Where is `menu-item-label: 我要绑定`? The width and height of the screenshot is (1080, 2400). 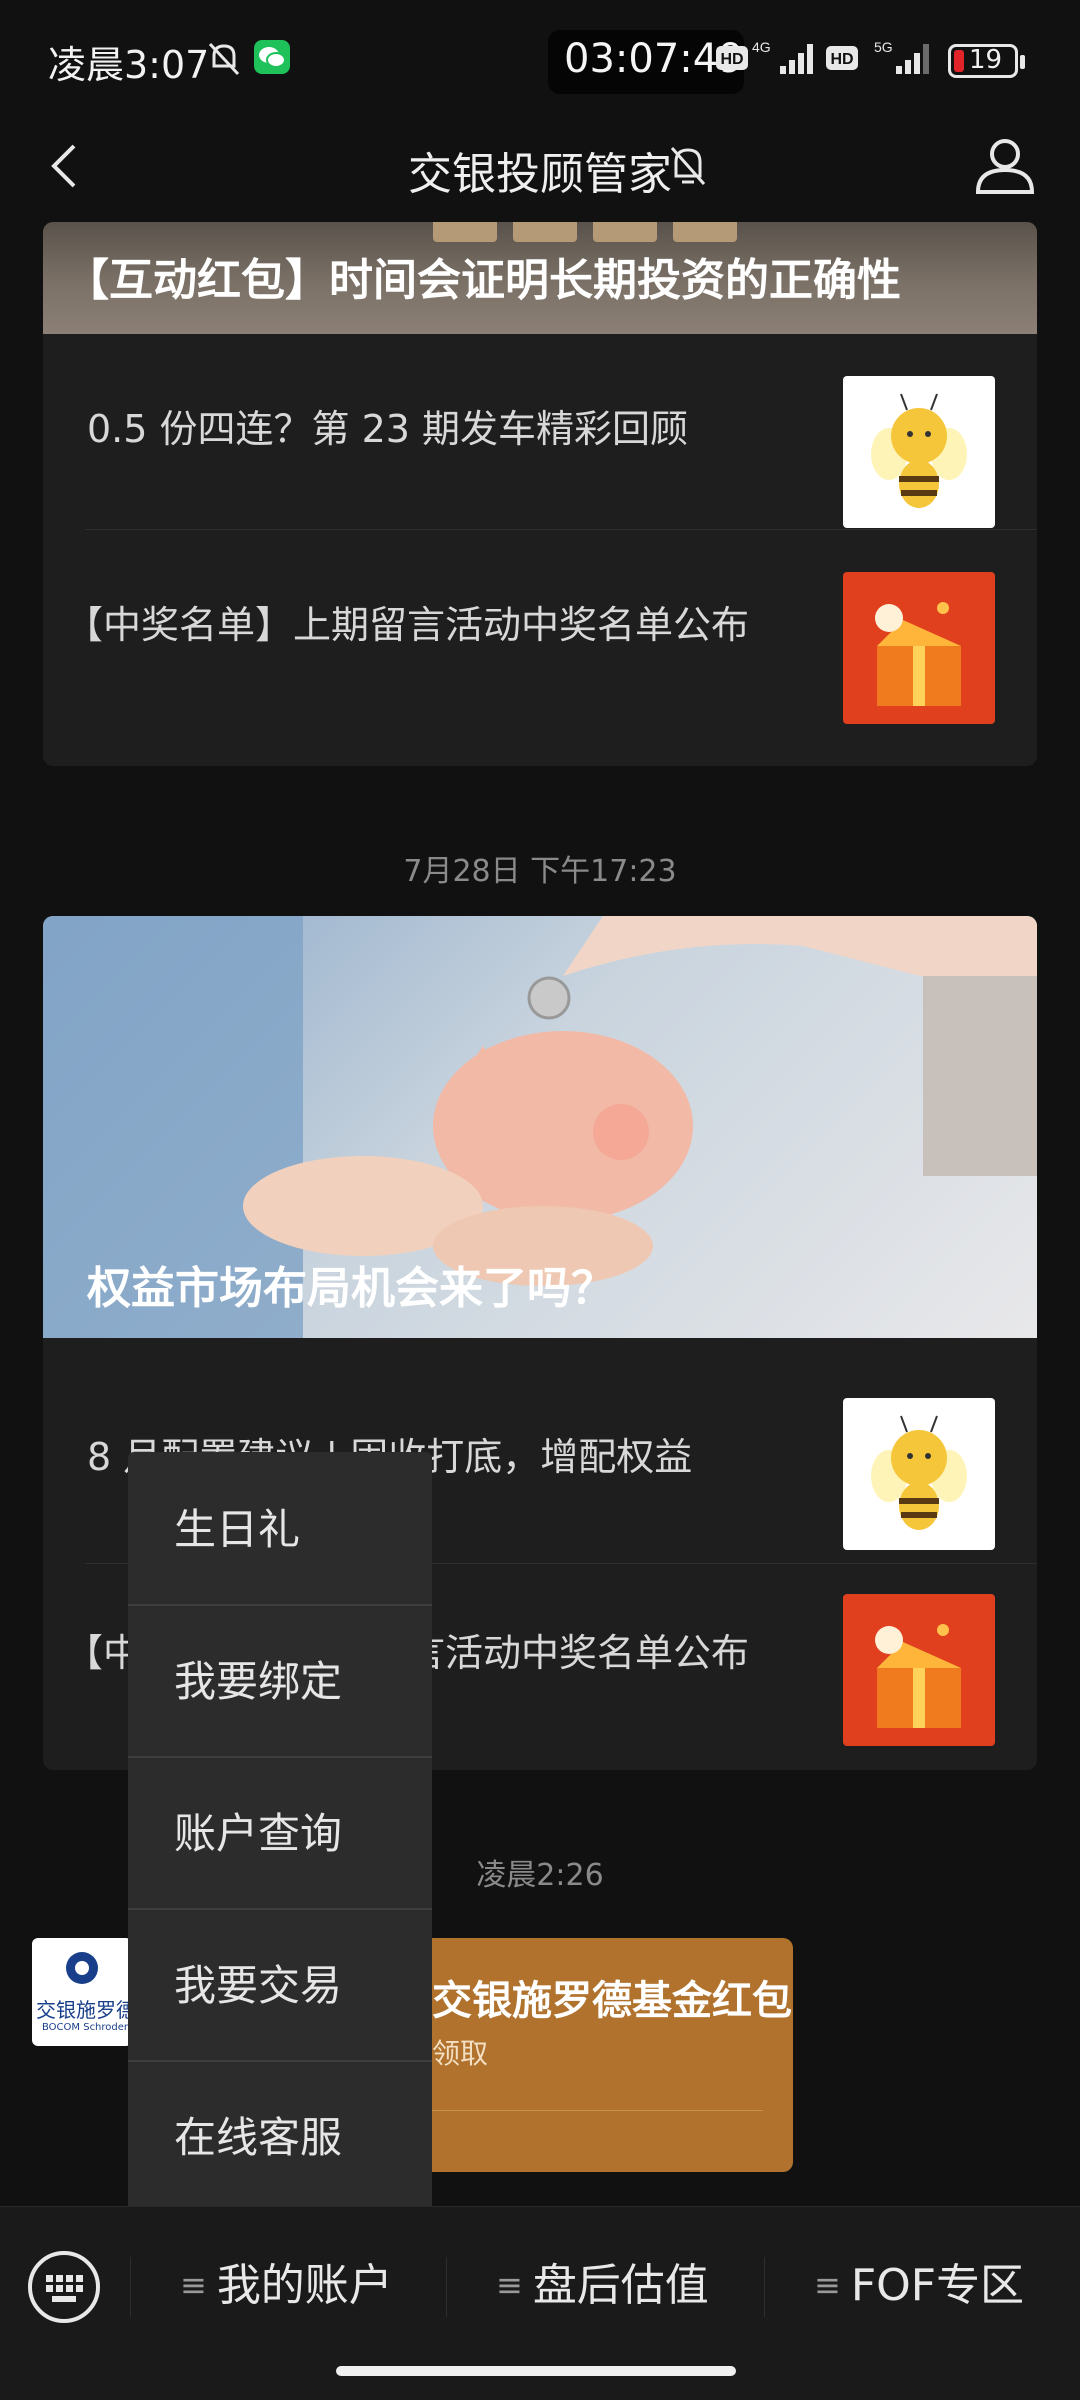
menu-item-label: 我要绑定 is located at coordinates (258, 1681).